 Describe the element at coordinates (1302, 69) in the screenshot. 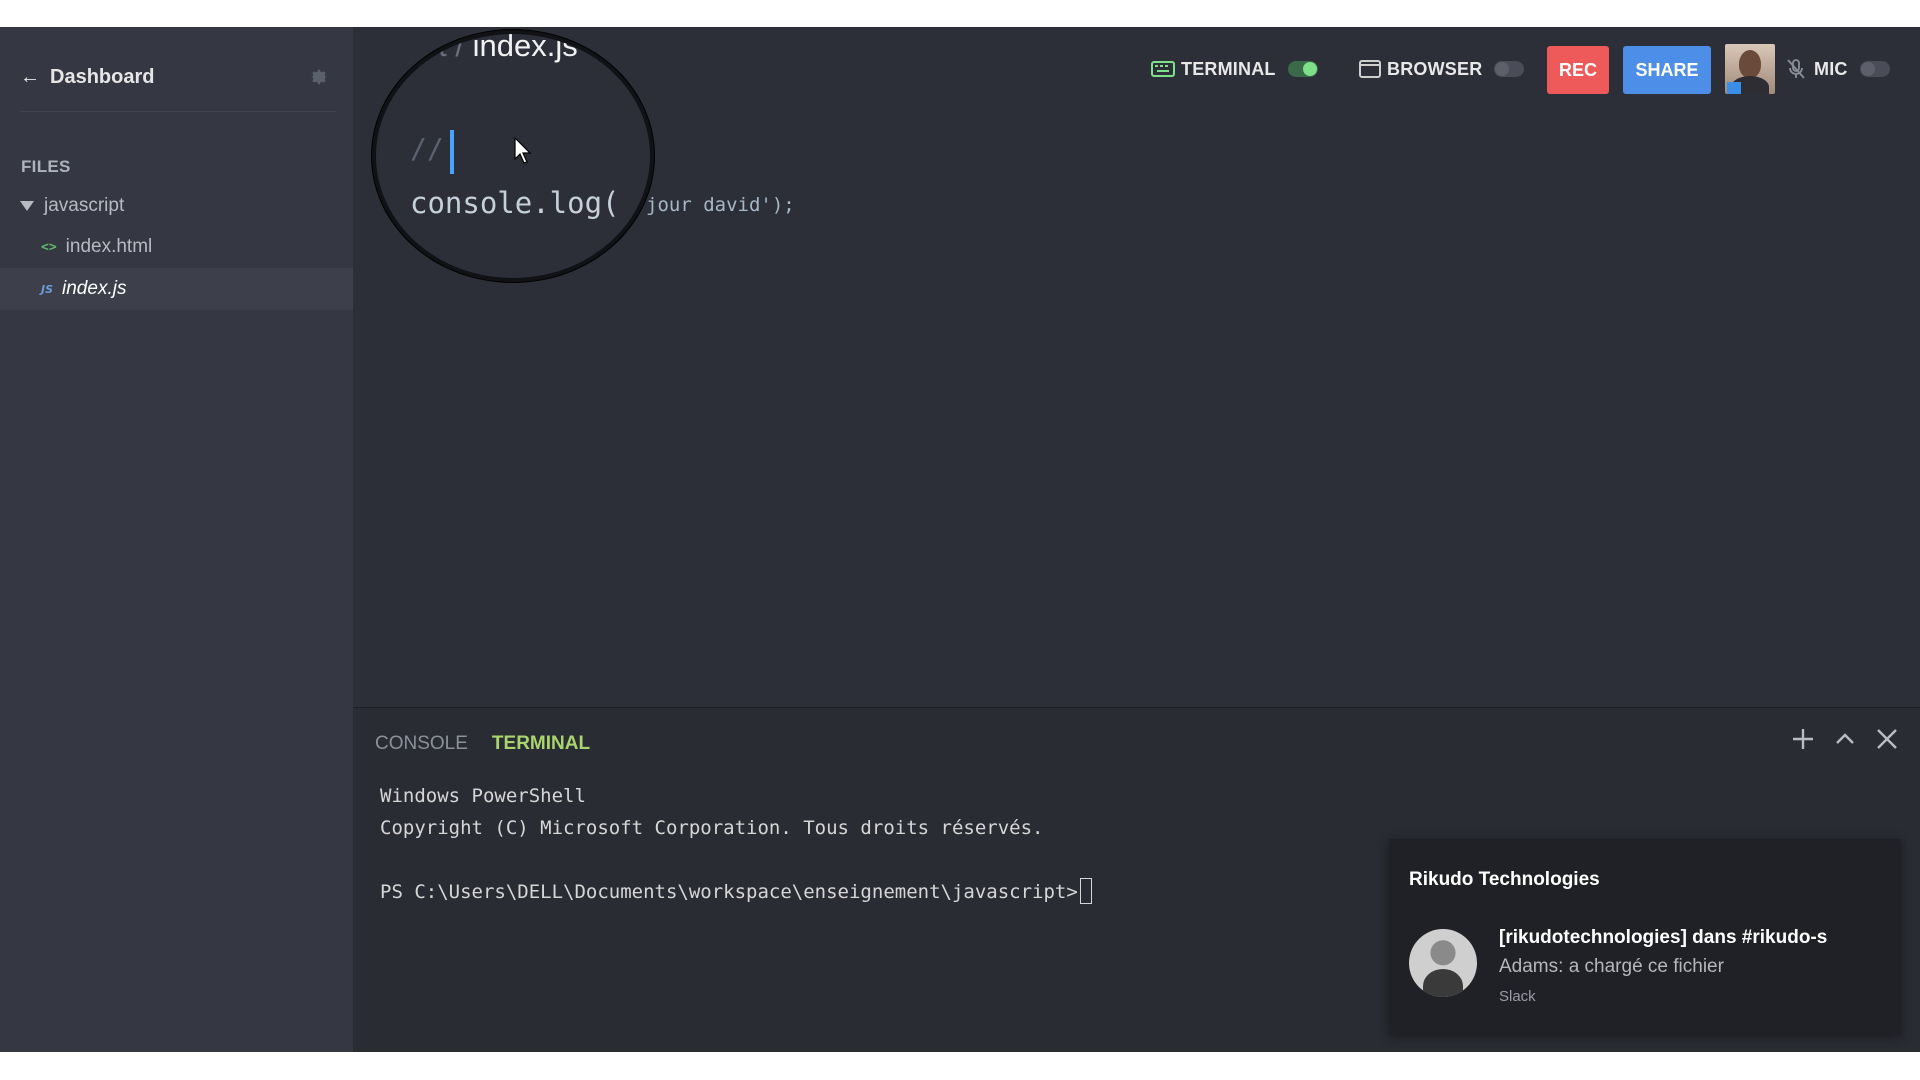

I see `terminal-toggle-switch` at that location.